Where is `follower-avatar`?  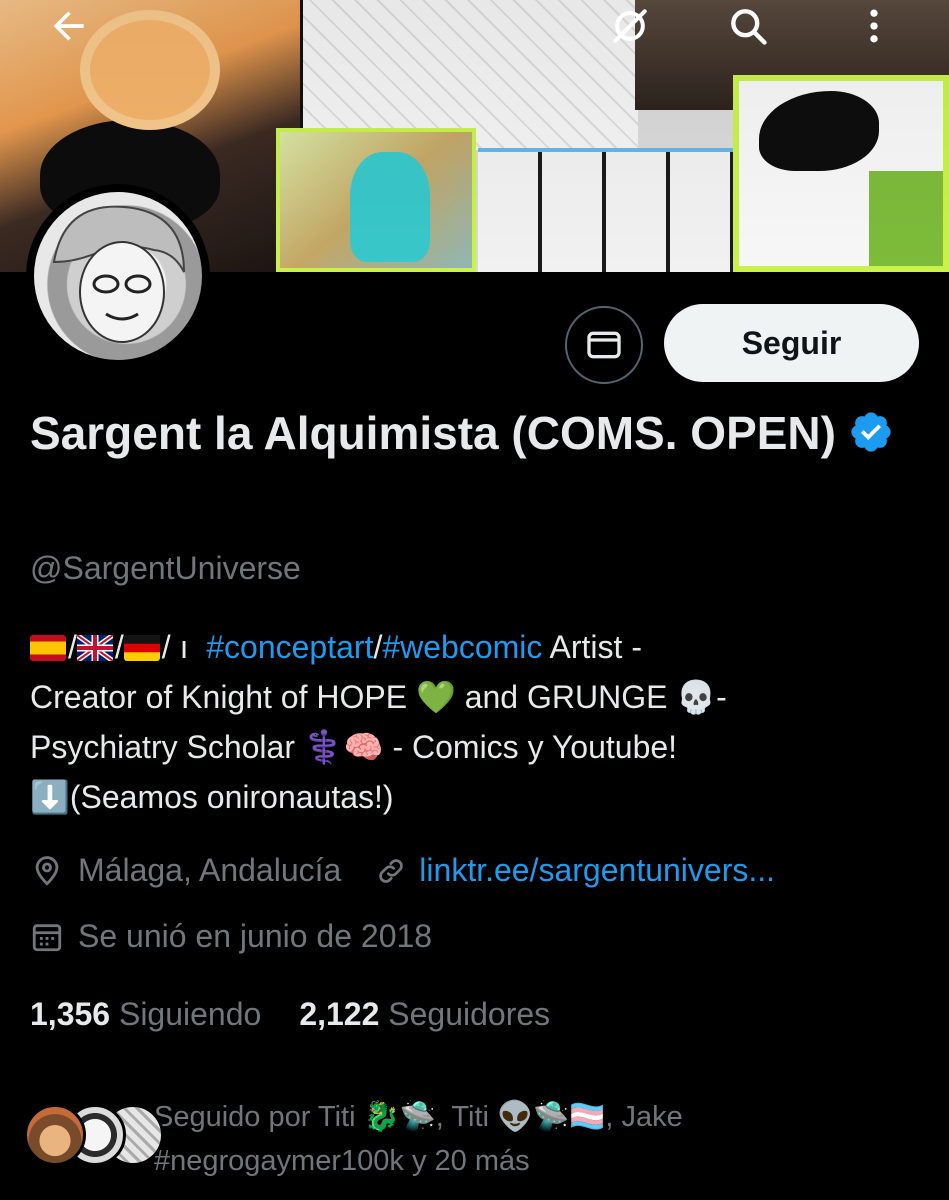 follower-avatar is located at coordinates (55, 1135).